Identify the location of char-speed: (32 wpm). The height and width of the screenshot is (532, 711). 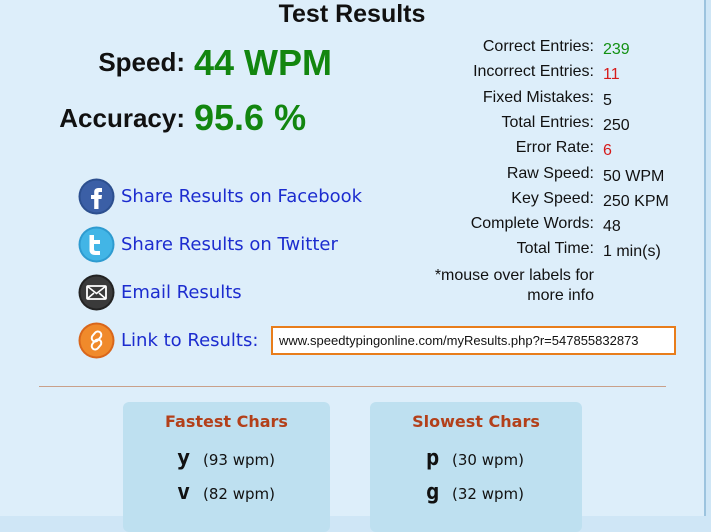
(488, 494).